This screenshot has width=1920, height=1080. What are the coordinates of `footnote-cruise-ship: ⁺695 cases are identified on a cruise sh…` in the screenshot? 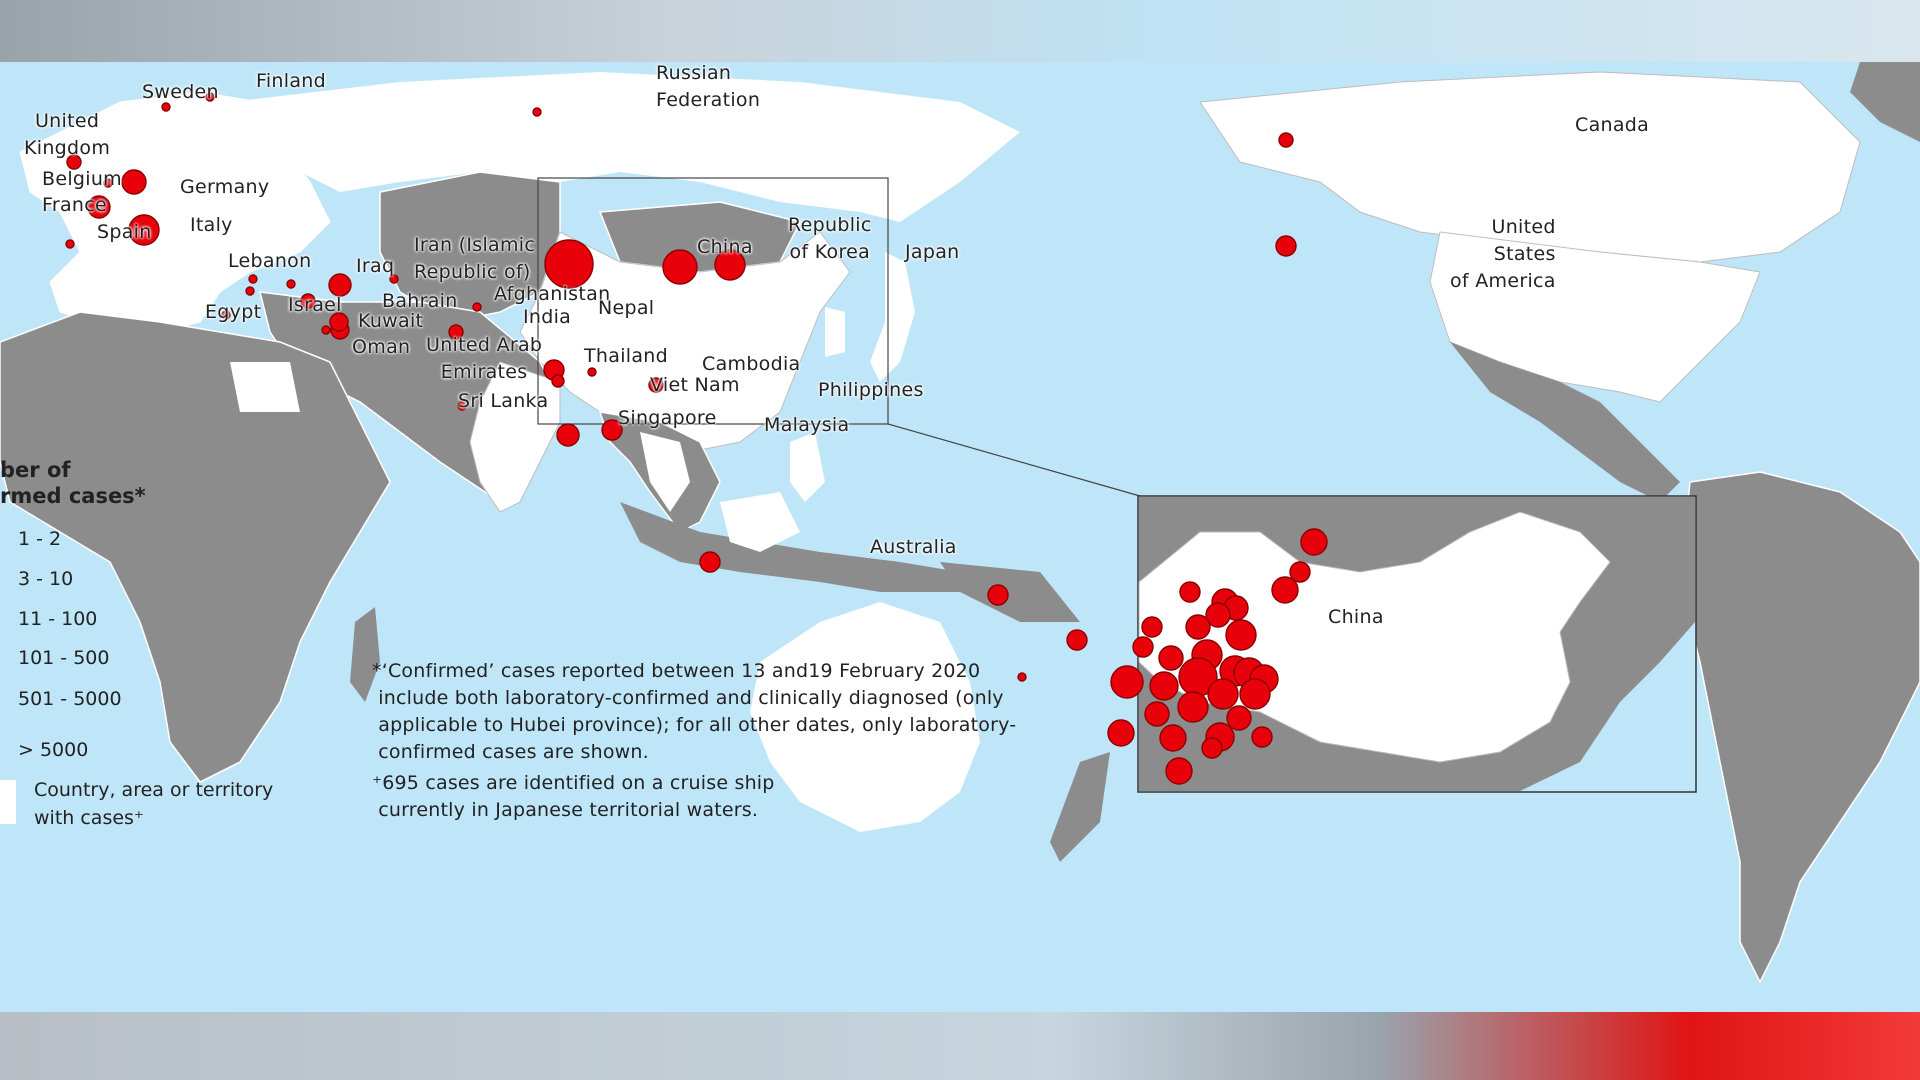 It's located at (573, 796).